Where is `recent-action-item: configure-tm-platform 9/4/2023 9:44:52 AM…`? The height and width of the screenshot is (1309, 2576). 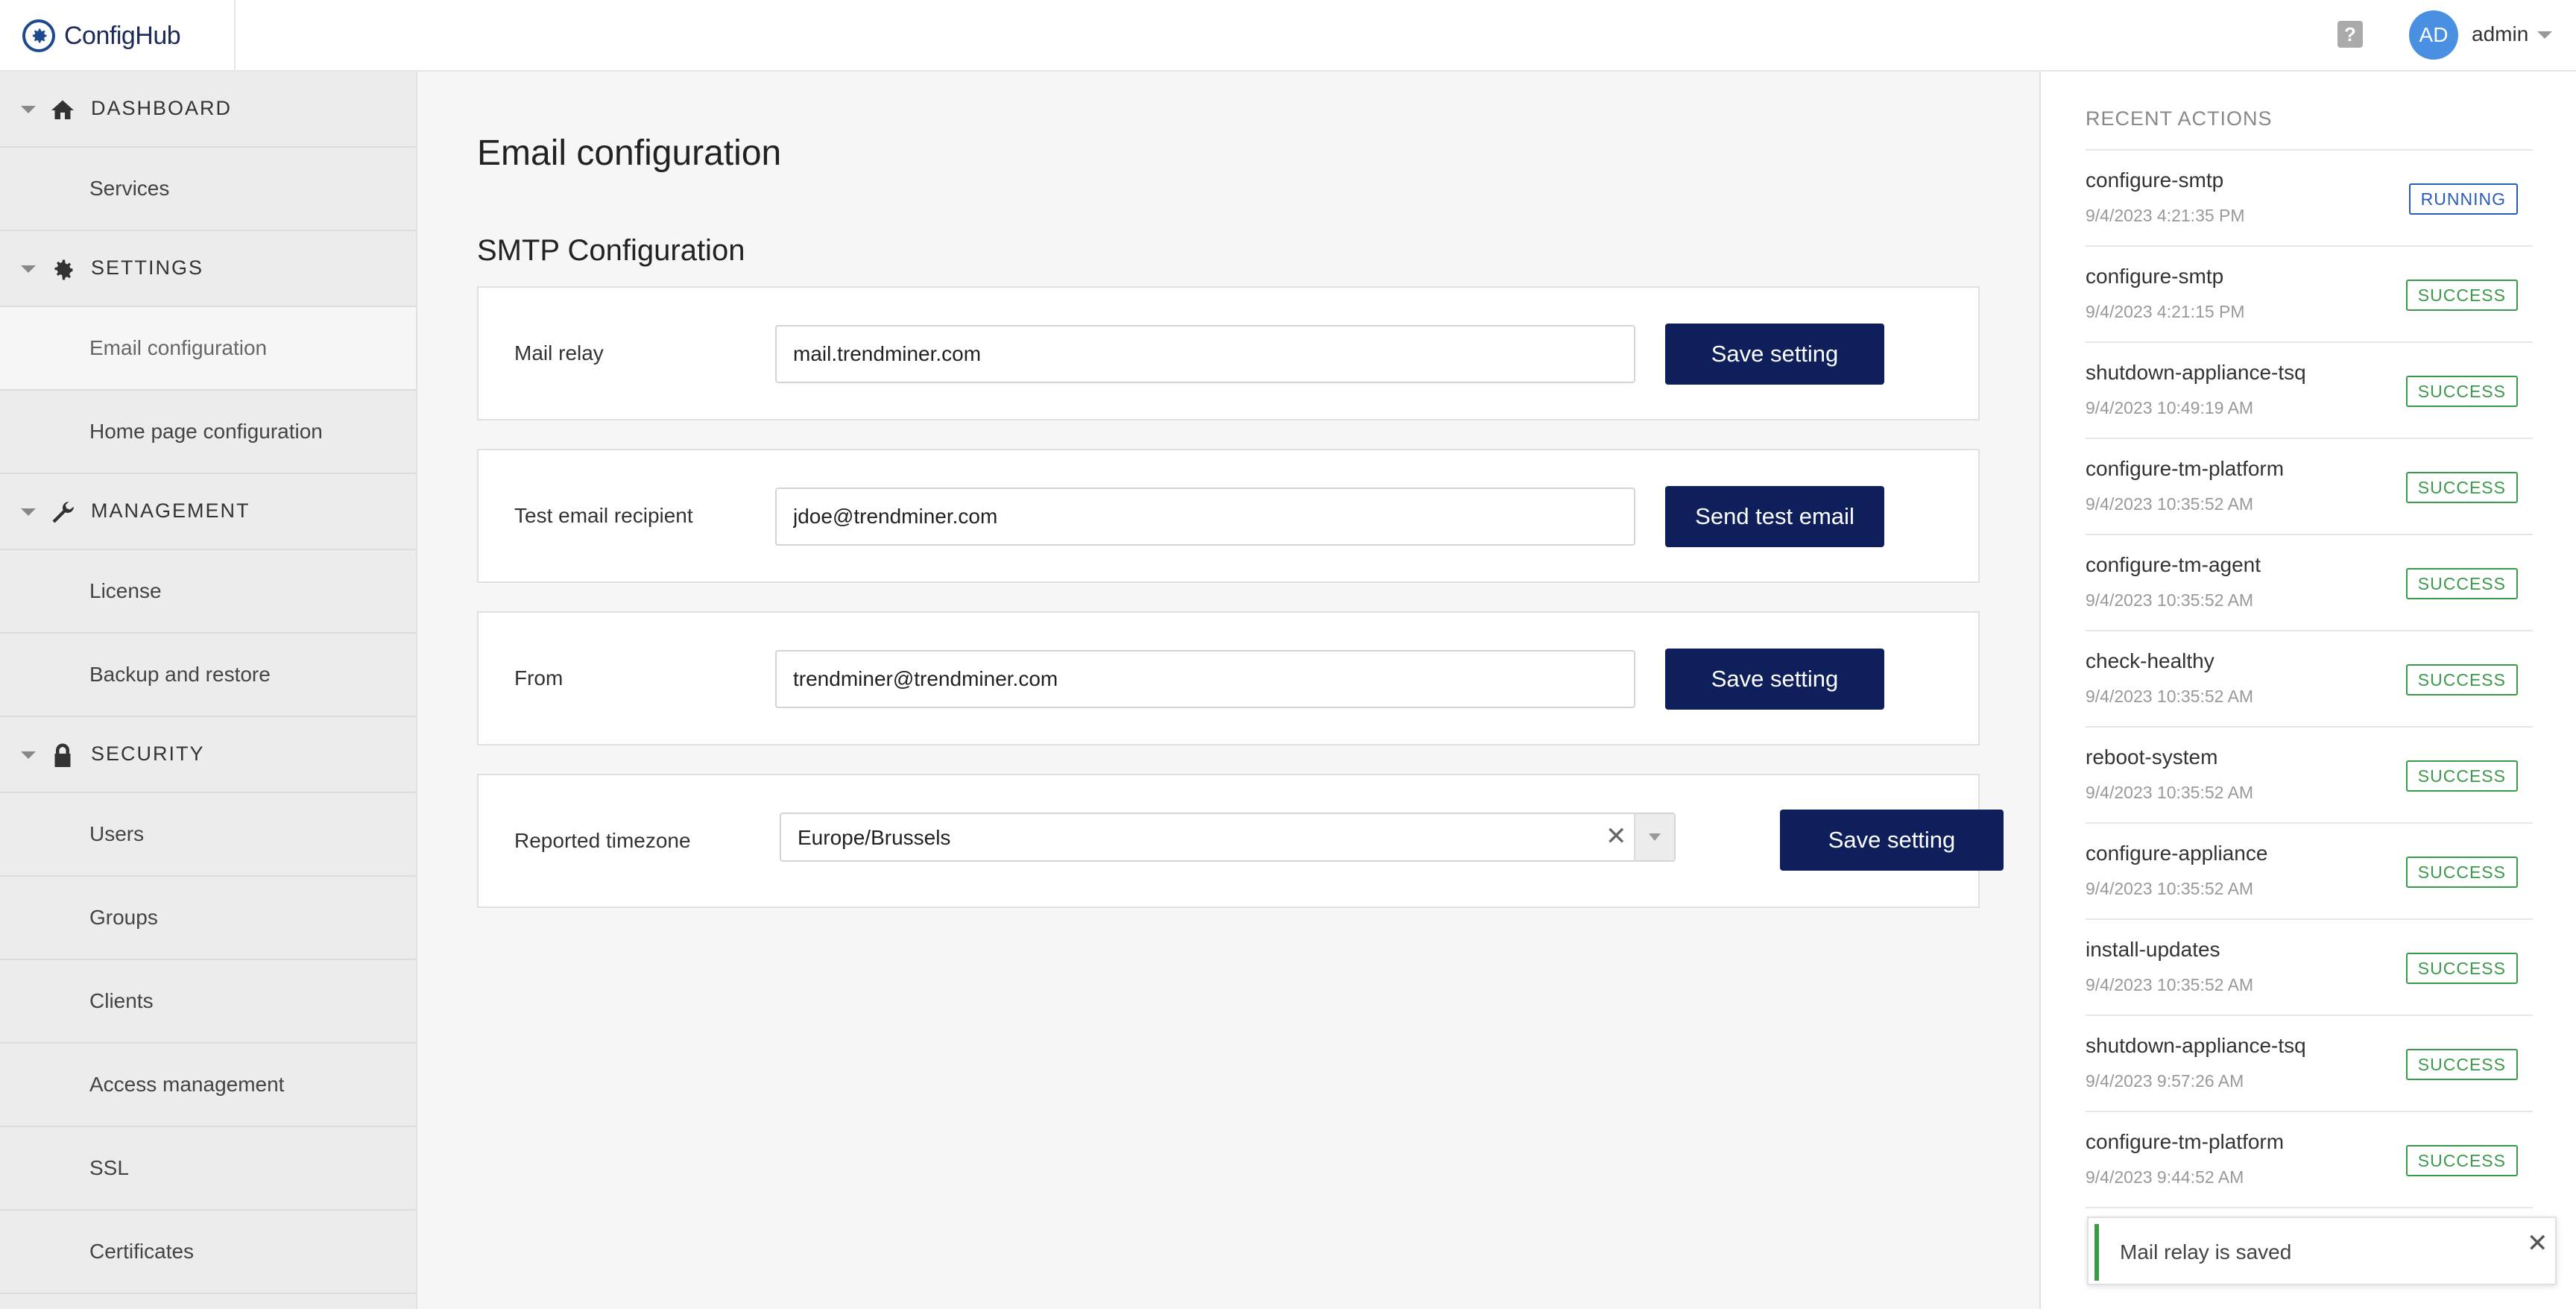
recent-action-item: configure-tm-platform 9/4/2023 9:44:52 AM… is located at coordinates (2309, 1160).